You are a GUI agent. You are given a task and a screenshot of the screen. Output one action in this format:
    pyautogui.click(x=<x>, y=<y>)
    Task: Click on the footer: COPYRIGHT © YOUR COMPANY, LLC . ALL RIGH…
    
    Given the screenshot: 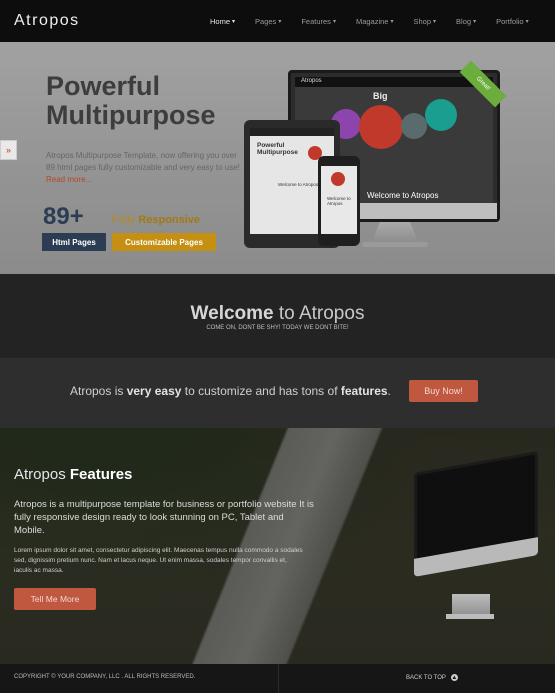 What is the action you would take?
    pyautogui.click(x=277, y=678)
    